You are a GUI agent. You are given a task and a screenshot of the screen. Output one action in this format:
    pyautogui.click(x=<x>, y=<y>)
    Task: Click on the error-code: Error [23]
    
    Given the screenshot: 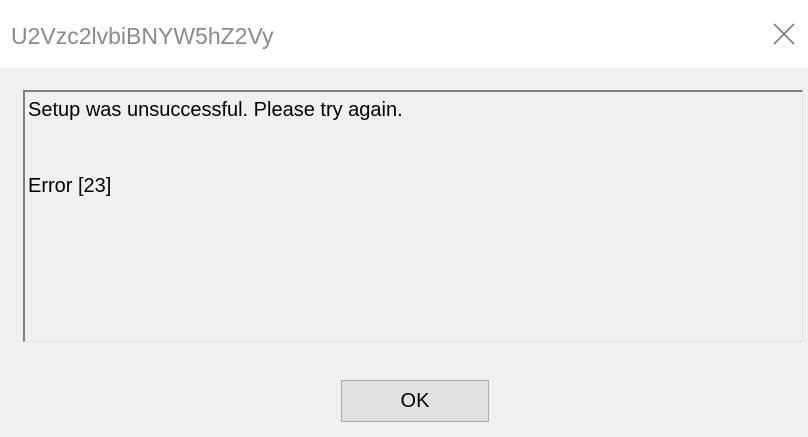 What is the action you would take?
    pyautogui.click(x=70, y=186)
    